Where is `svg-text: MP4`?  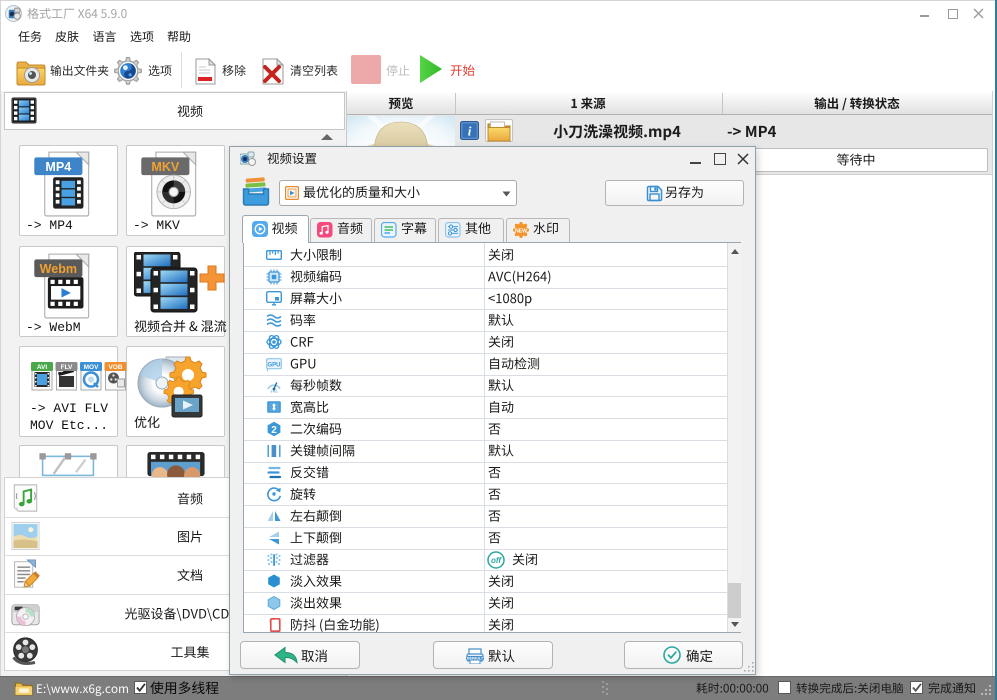
svg-text: MP4 is located at coordinates (58, 167).